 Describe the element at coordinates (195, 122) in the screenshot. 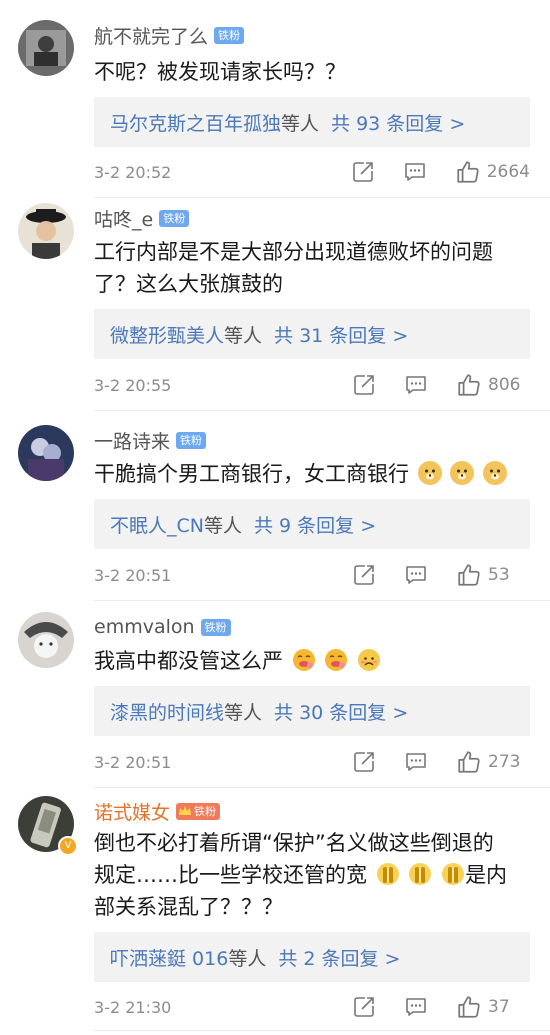

I see `reply-users: 马尔克斯之百年孤独` at that location.